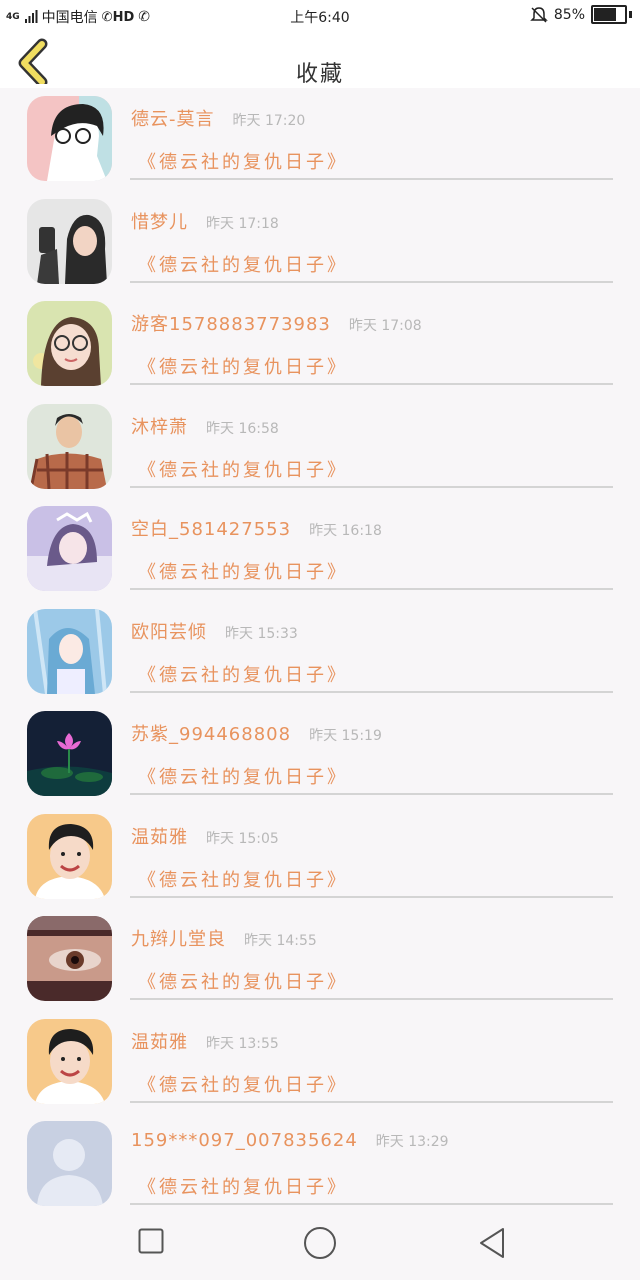  I want to click on name-row: 温茹雅 昨天 13:55, so click(205, 1041).